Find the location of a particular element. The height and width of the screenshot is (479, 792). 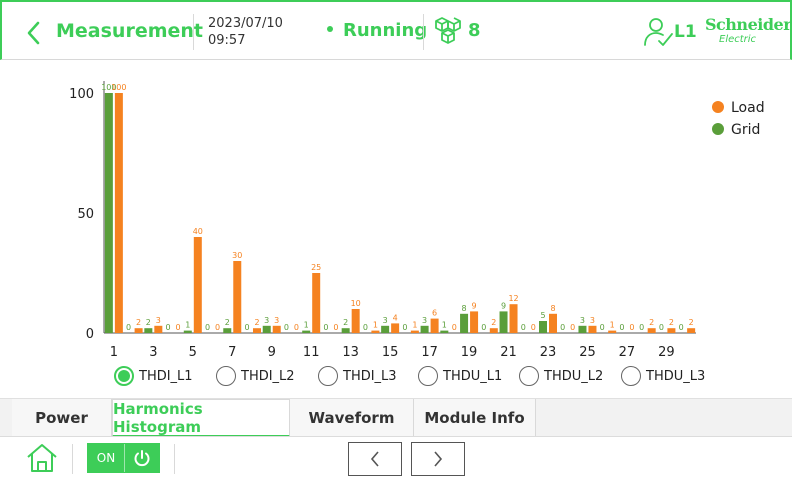

schneider-logo: Schneider Electric is located at coordinates (748, 32).